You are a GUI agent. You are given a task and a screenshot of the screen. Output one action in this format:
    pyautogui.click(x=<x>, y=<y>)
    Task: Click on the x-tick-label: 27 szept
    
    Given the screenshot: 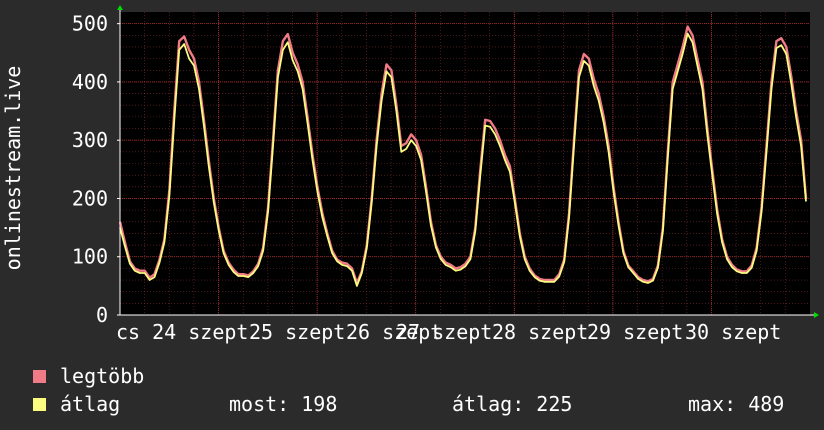 What is the action you would take?
    pyautogui.click(x=444, y=332)
    